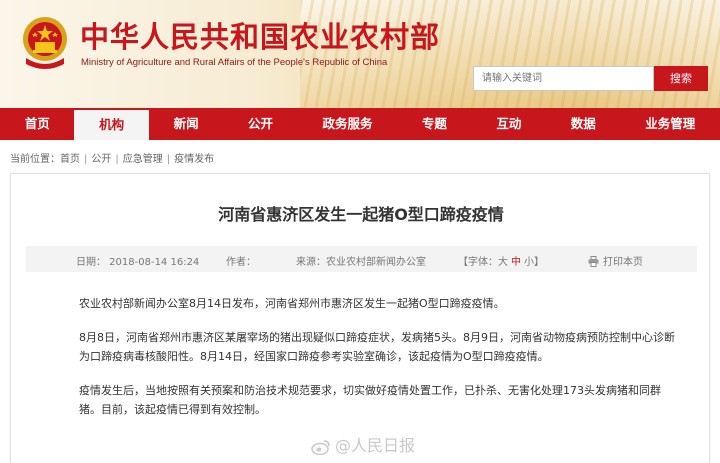 The image size is (720, 463). Describe the element at coordinates (593, 261) in the screenshot. I see `print-icon` at that location.